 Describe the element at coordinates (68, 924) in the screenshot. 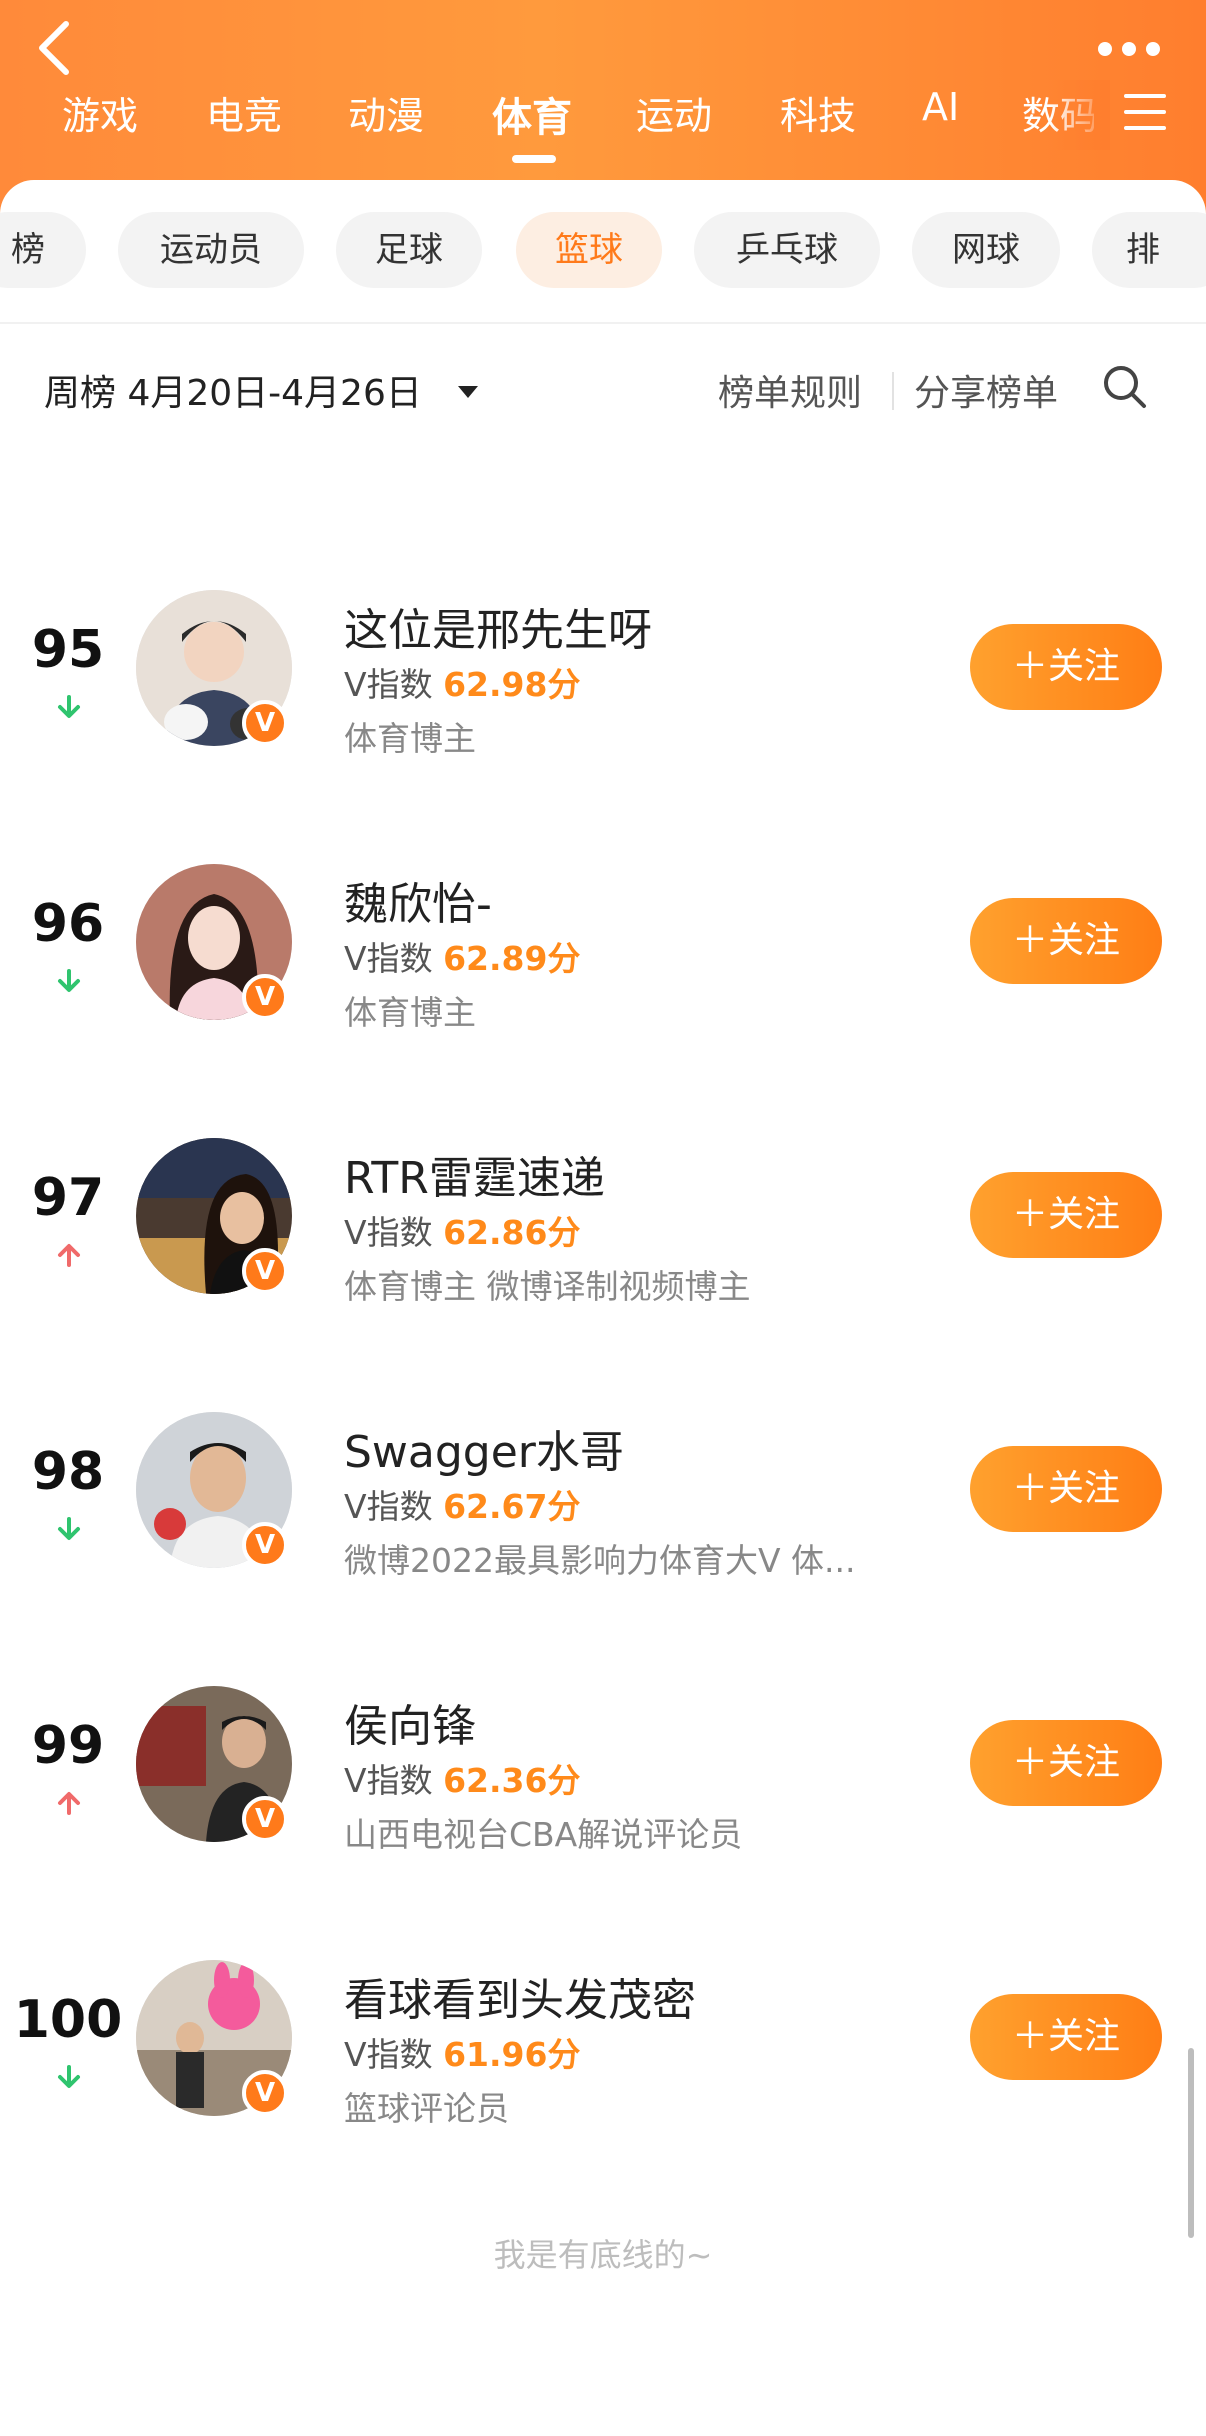

I see `rank-number: 96` at that location.